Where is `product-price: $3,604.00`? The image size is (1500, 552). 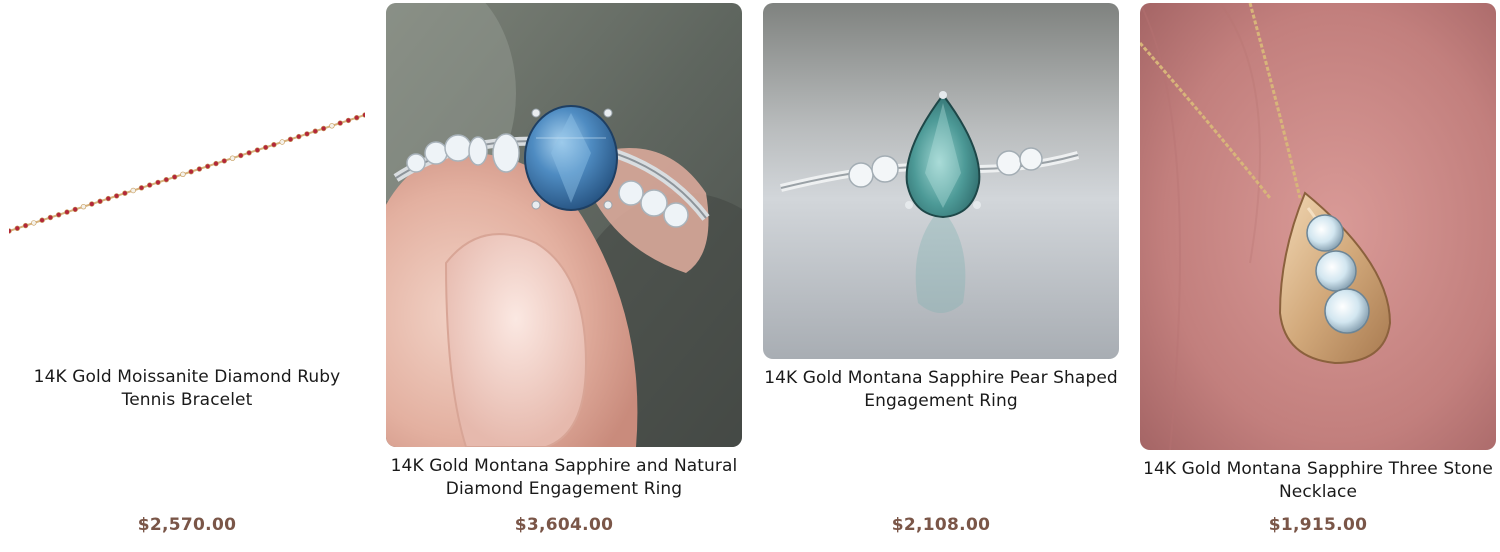 product-price: $3,604.00 is located at coordinates (564, 525).